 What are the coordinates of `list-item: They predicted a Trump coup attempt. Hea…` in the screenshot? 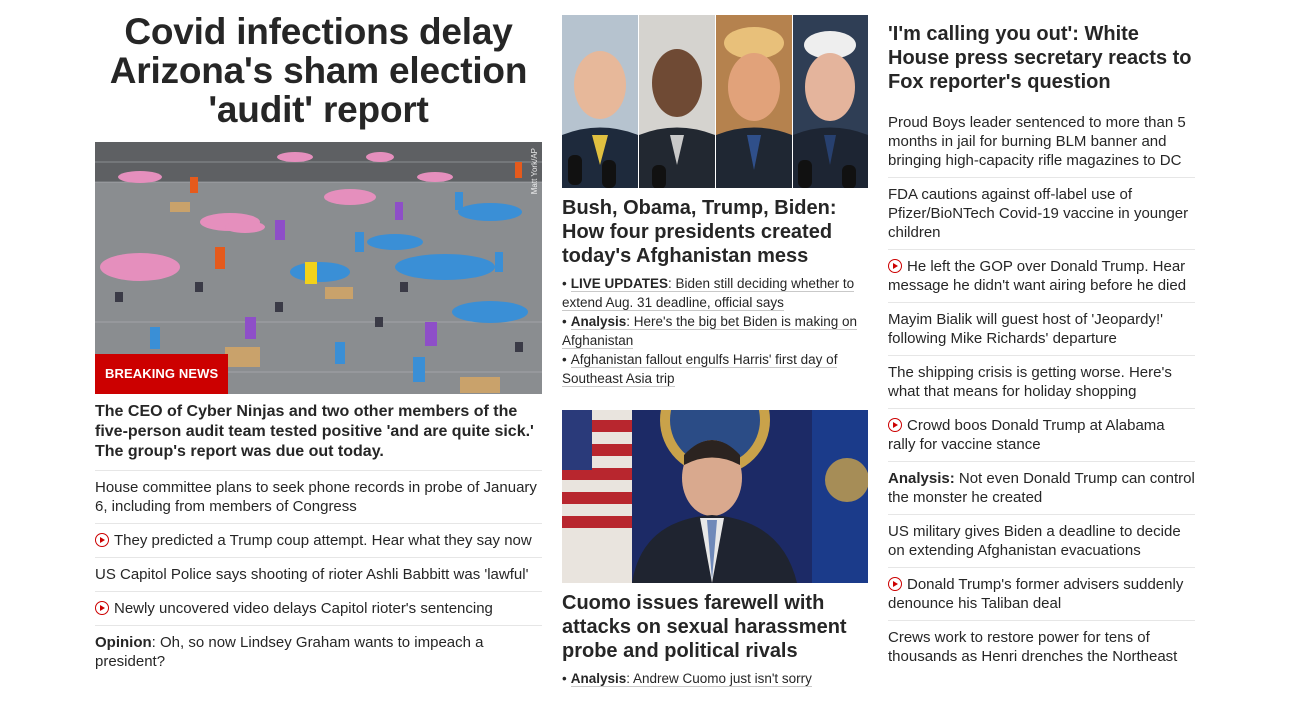 It's located at (318, 541).